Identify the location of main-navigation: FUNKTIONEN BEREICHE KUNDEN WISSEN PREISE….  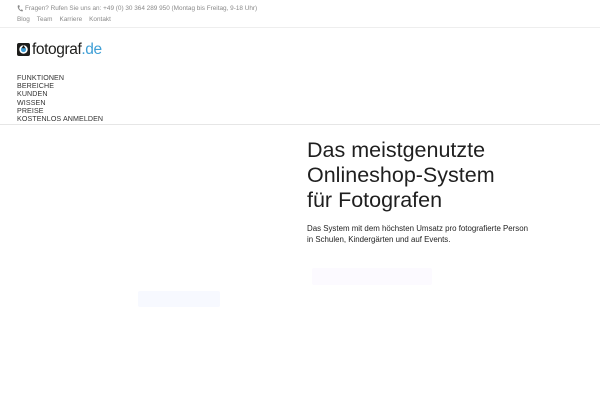
(60, 98).